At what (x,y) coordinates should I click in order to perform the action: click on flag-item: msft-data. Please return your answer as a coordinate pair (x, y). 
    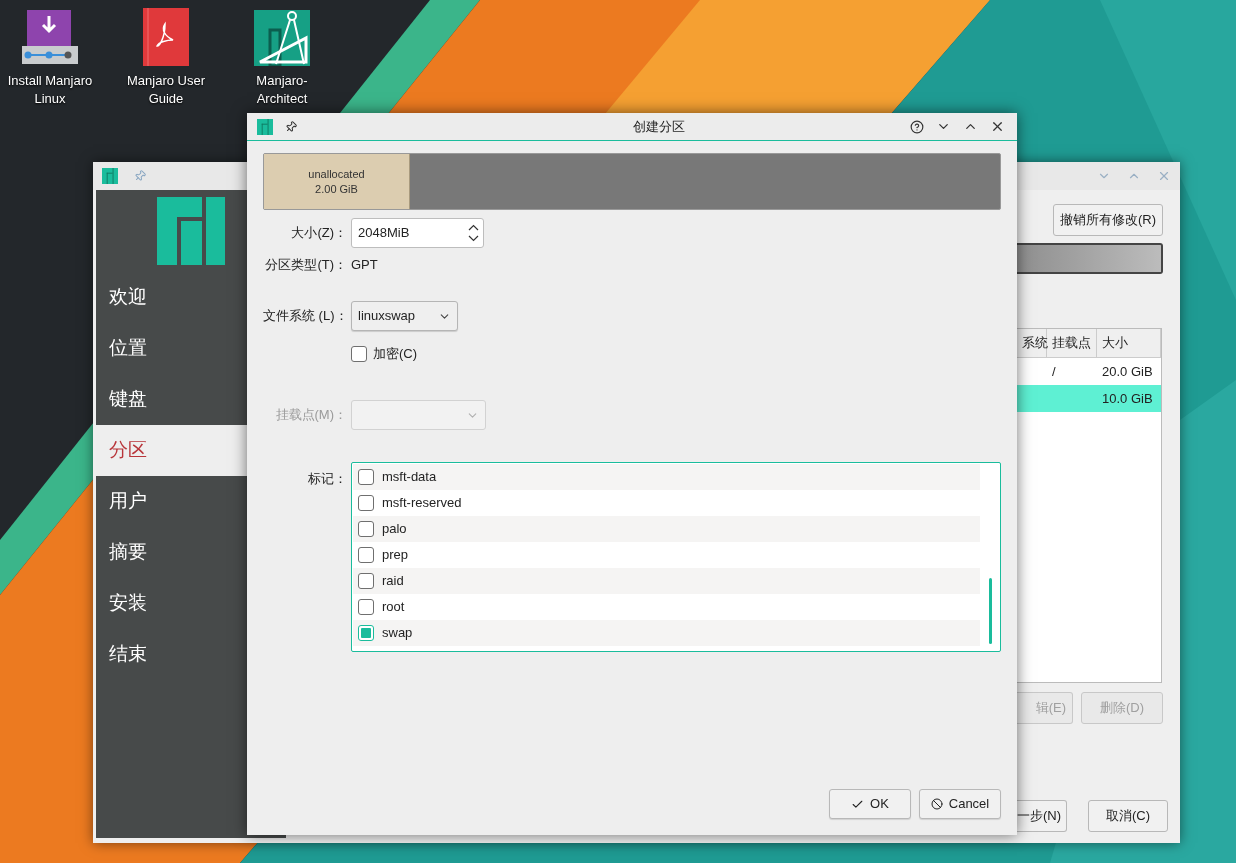
    Looking at the image, I should click on (666, 477).